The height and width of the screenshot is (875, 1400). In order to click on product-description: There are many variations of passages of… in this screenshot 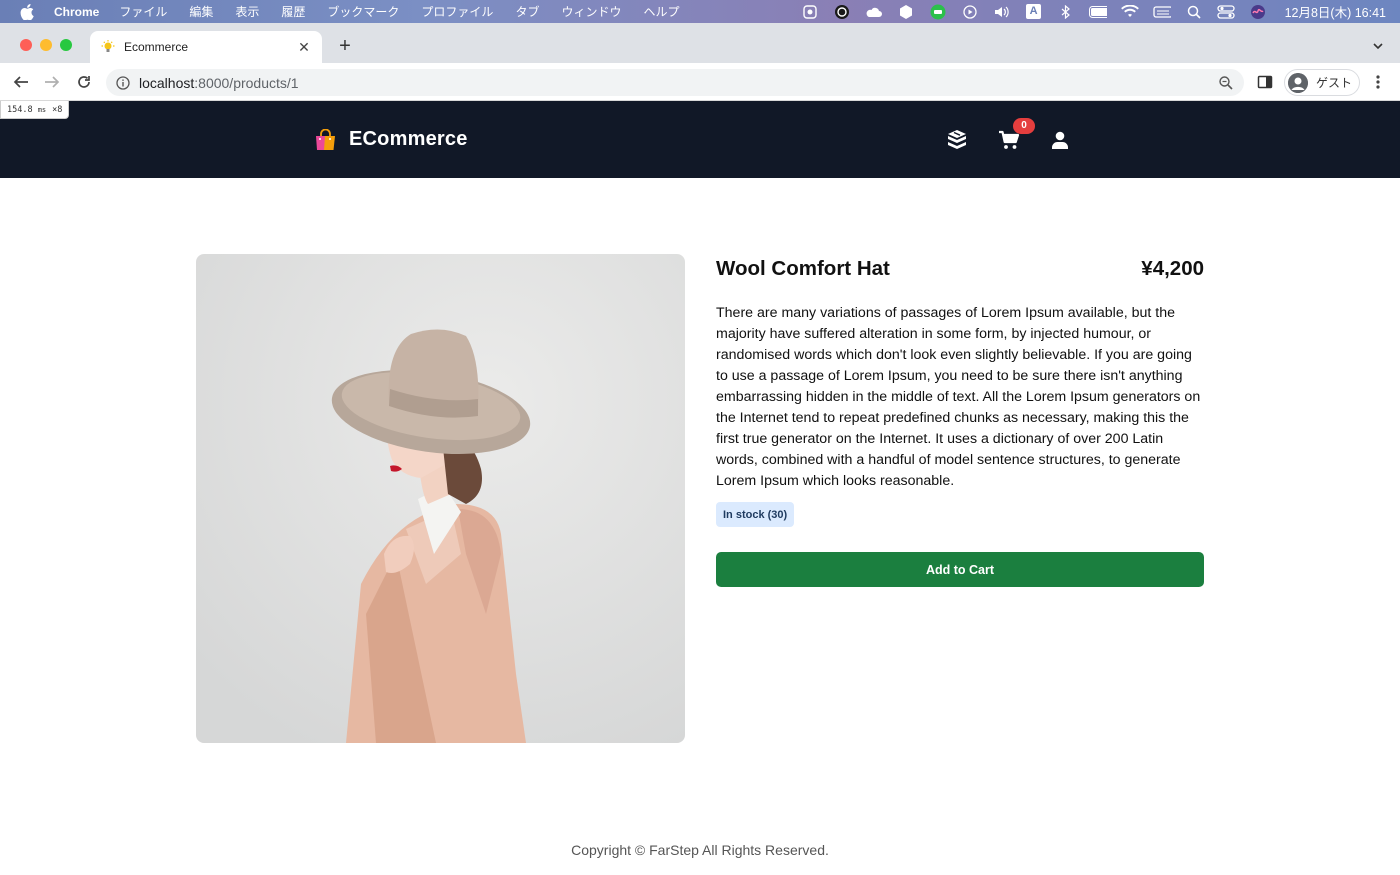, I will do `click(958, 397)`.